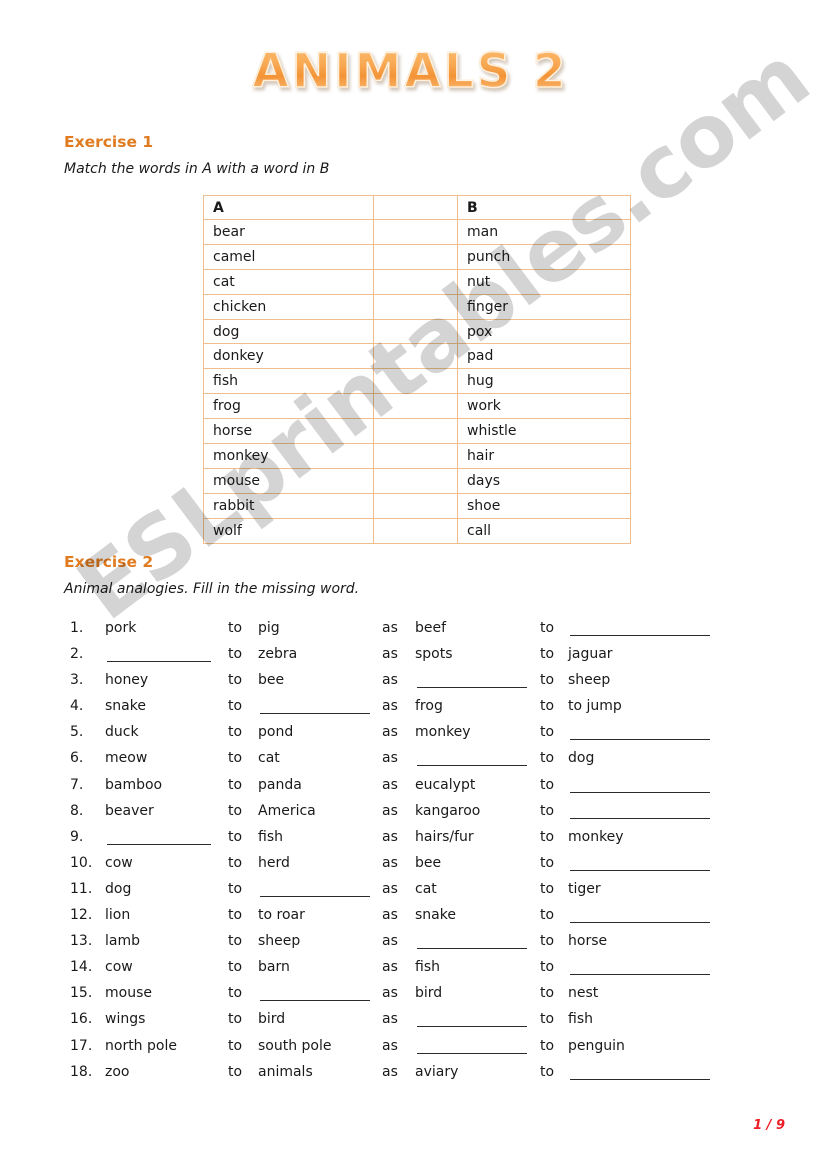  I want to click on analogy-row: 8. beaver to America as kangaroo to, so click(410, 816).